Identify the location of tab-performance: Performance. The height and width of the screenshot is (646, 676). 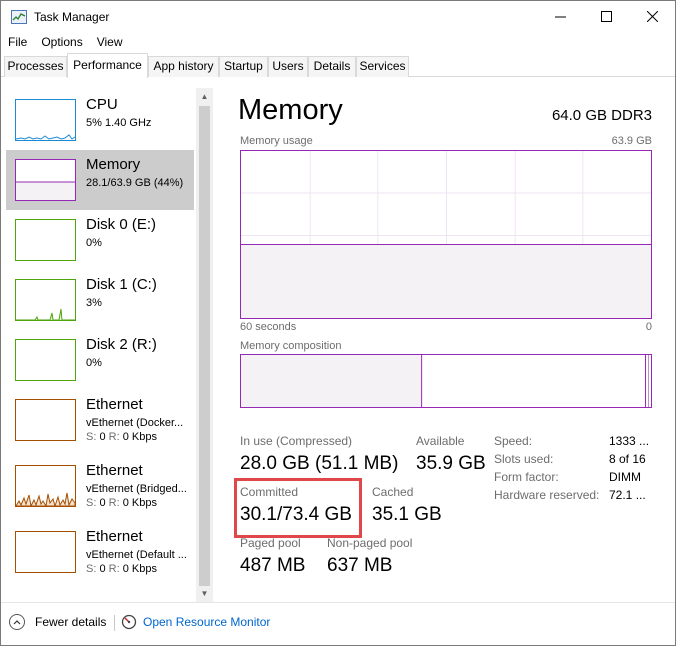
(107, 65).